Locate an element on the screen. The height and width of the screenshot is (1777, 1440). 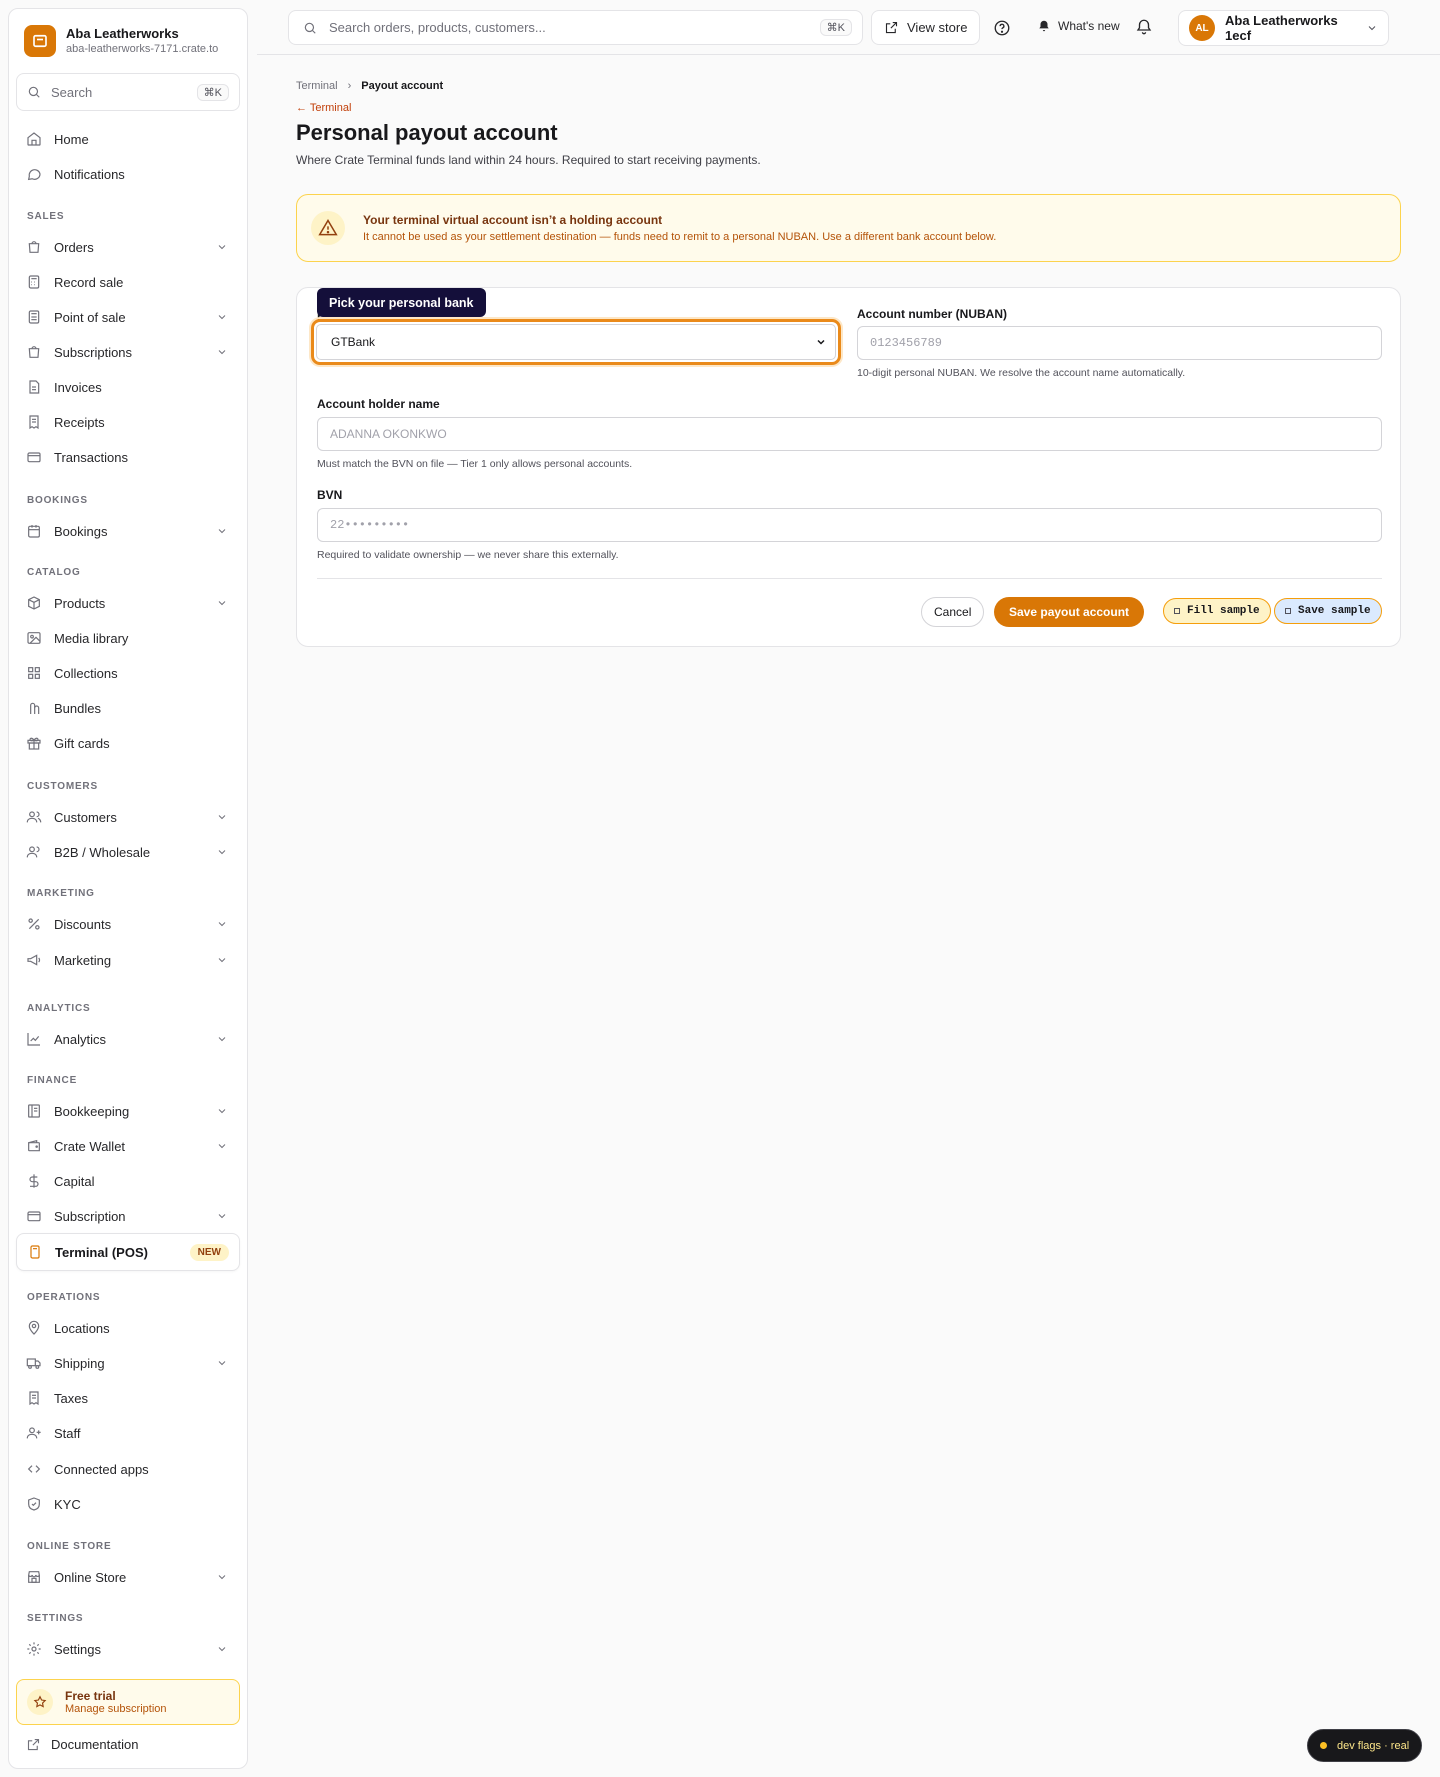
sidebar-item-subscriptions: Subscriptions is located at coordinates (128, 352).